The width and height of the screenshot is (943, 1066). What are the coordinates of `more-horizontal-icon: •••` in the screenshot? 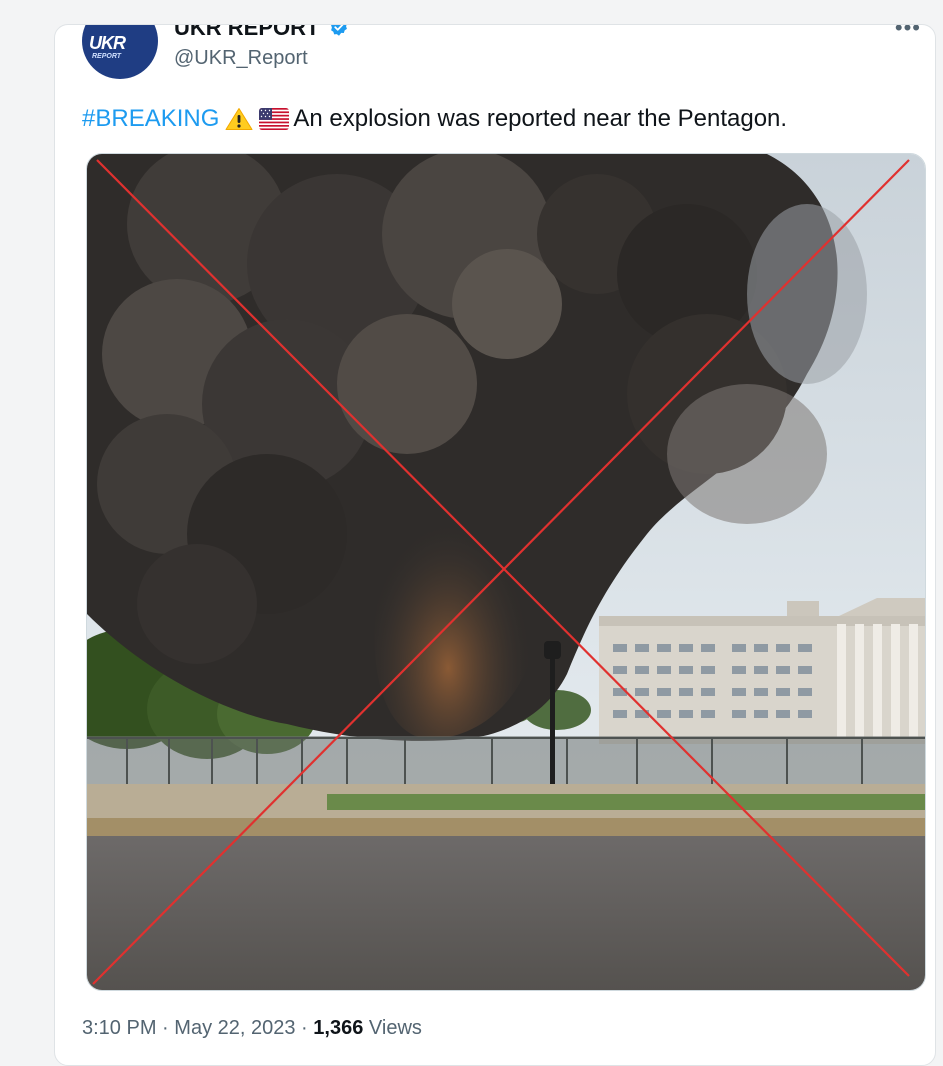 It's located at (908, 33).